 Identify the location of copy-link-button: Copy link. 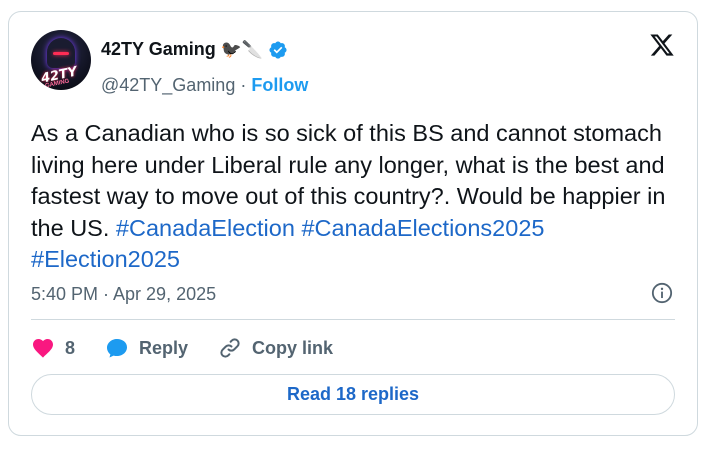
(275, 348).